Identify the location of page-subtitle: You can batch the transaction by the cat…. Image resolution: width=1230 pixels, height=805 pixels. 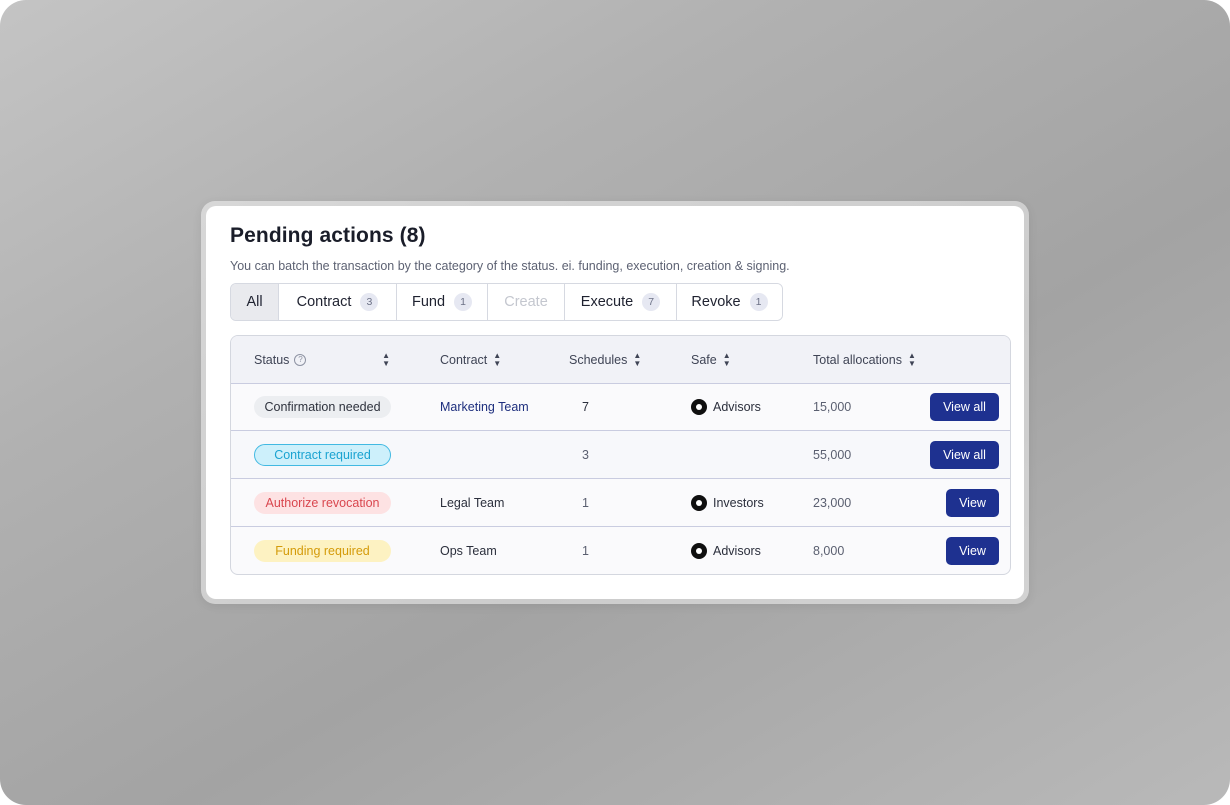
(510, 266).